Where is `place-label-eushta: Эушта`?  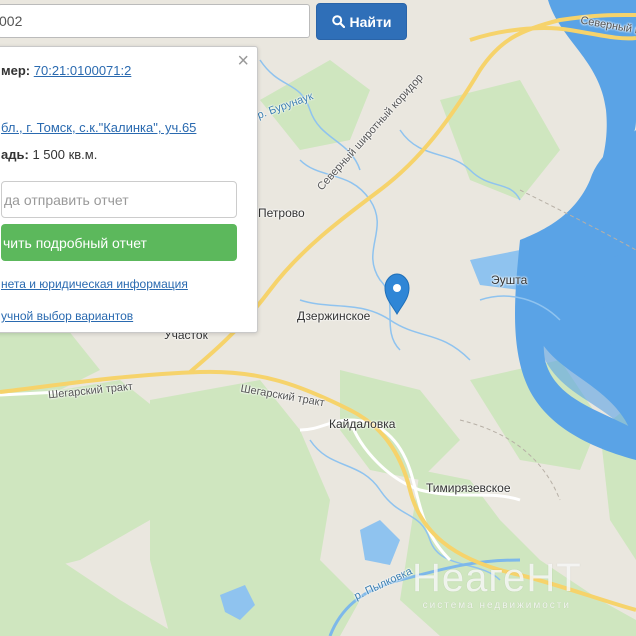 place-label-eushta: Эушта is located at coordinates (509, 280).